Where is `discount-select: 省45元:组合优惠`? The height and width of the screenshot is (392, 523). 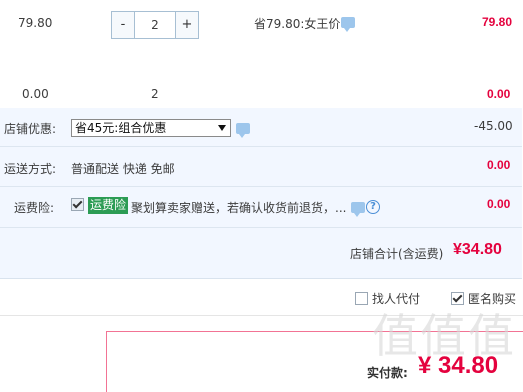 discount-select: 省45元:组合优惠 is located at coordinates (151, 128).